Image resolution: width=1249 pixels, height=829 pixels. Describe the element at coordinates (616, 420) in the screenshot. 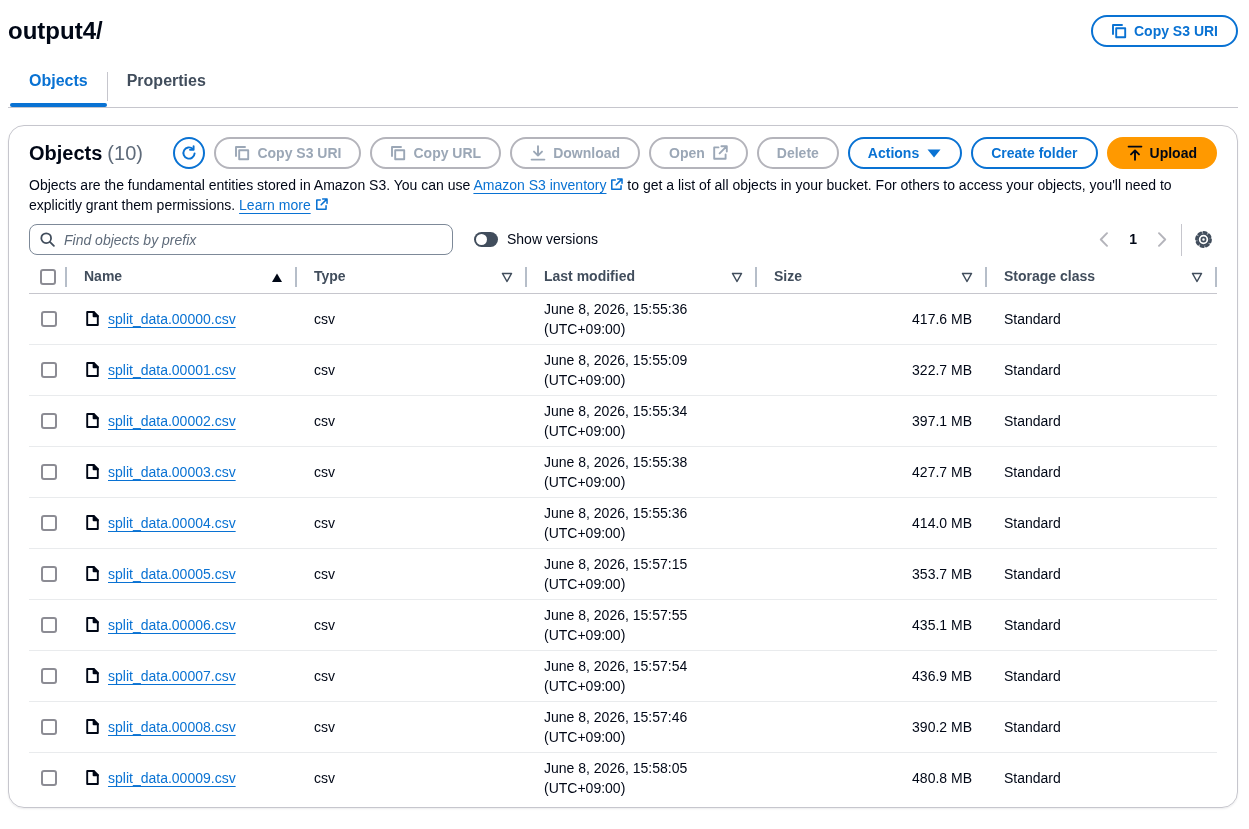

I see `table-cell: June 8, 2026, 15:55:34 (UTC+09:00)` at that location.